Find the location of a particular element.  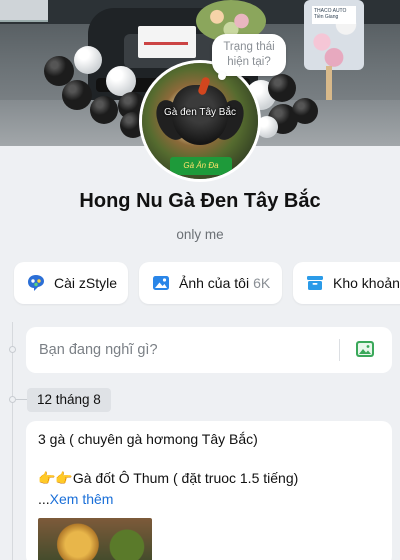

status-bubble-line2: hiện tại? is located at coordinates (249, 62).